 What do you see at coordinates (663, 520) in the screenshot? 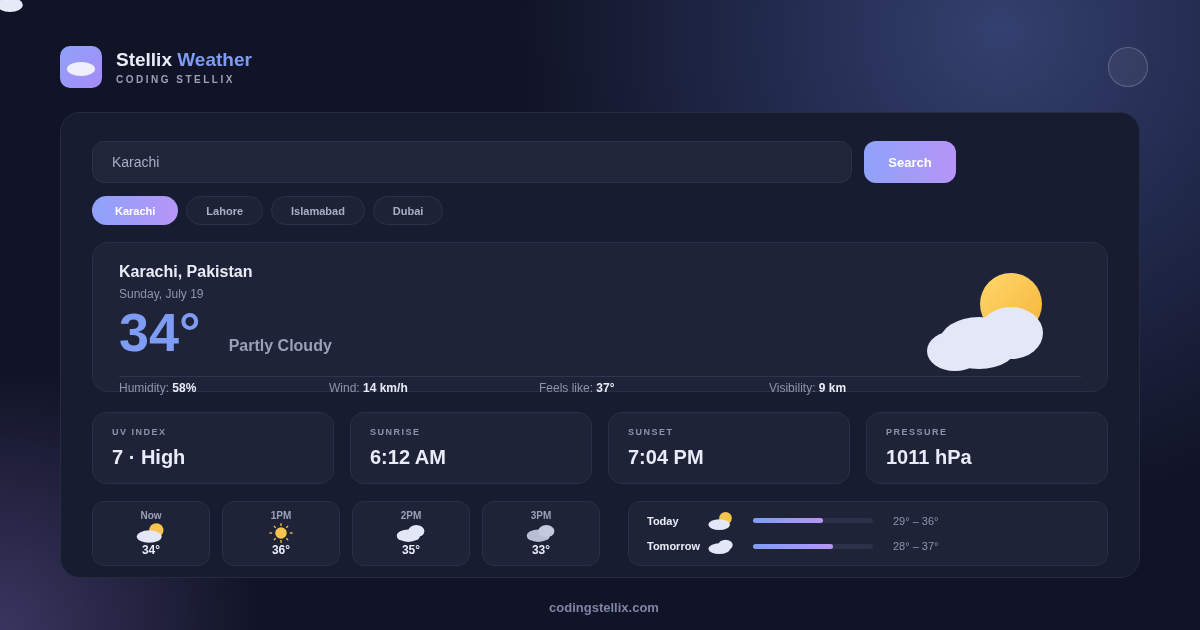
I see `day-label: Today` at bounding box center [663, 520].